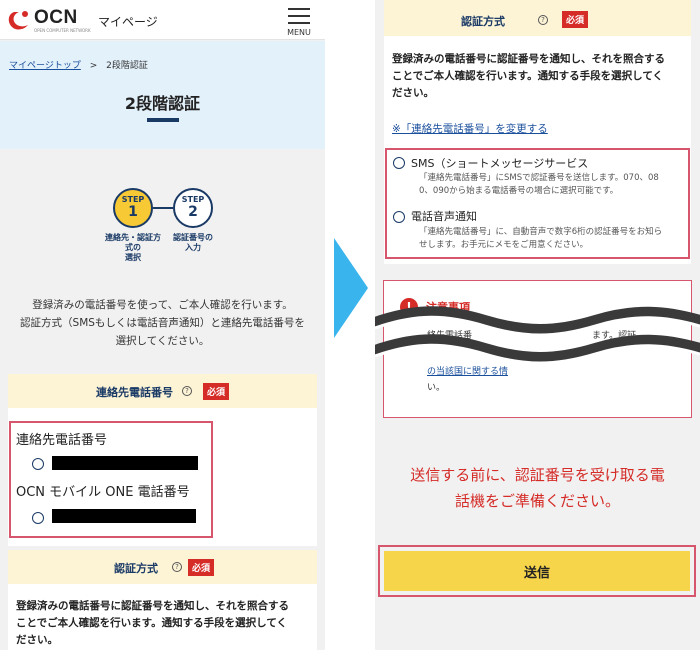 The image size is (700, 650). I want to click on warning-line: 送信する前に、認証番号を受け取る電, so click(537, 475).